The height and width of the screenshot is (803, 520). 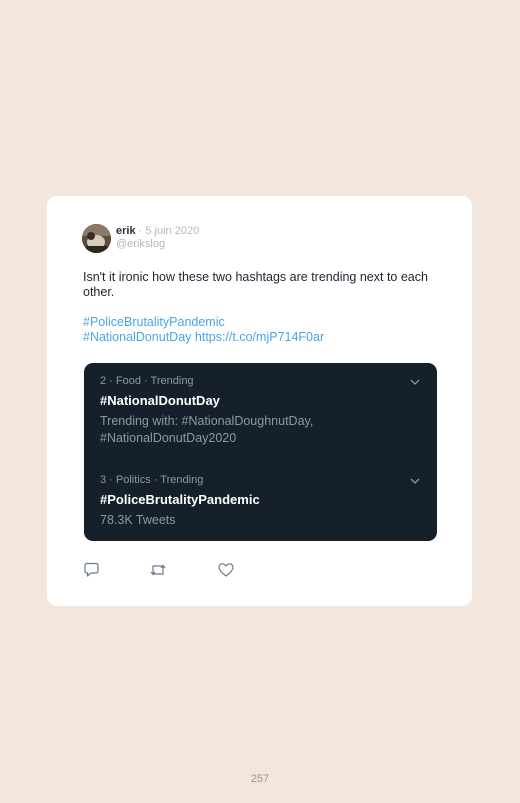 I want to click on heart-icon, so click(x=226, y=570).